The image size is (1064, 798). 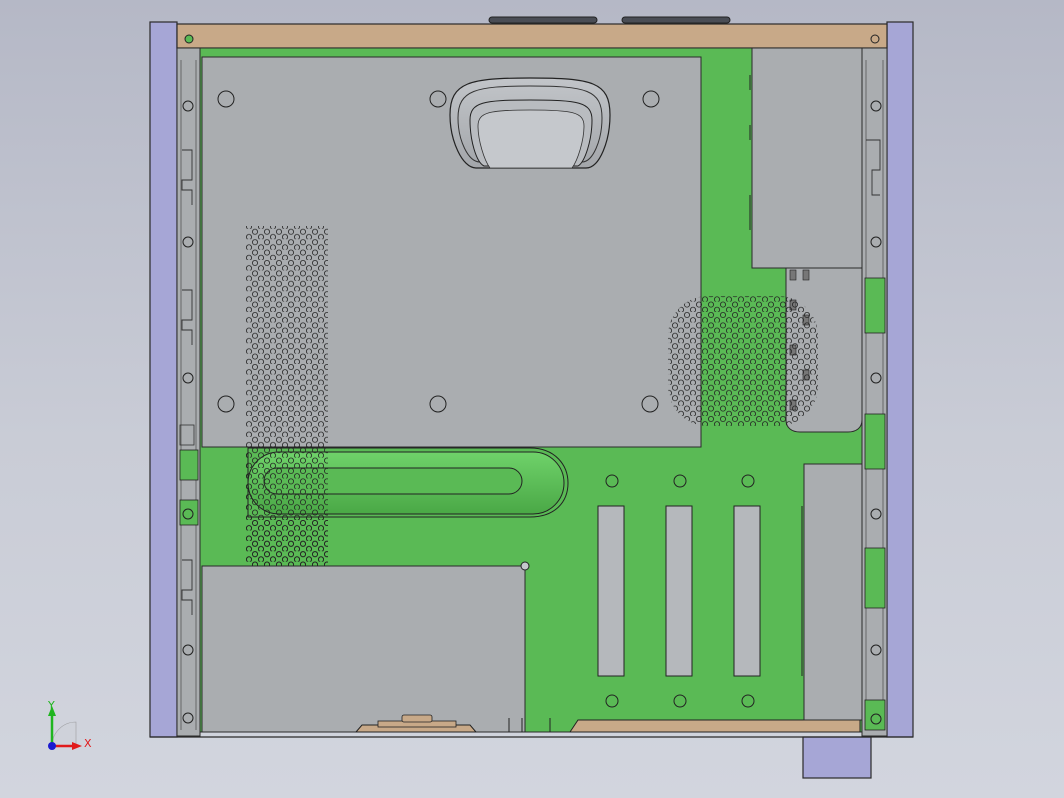 What do you see at coordinates (715, 726) in the screenshot?
I see `case-foot-right` at bounding box center [715, 726].